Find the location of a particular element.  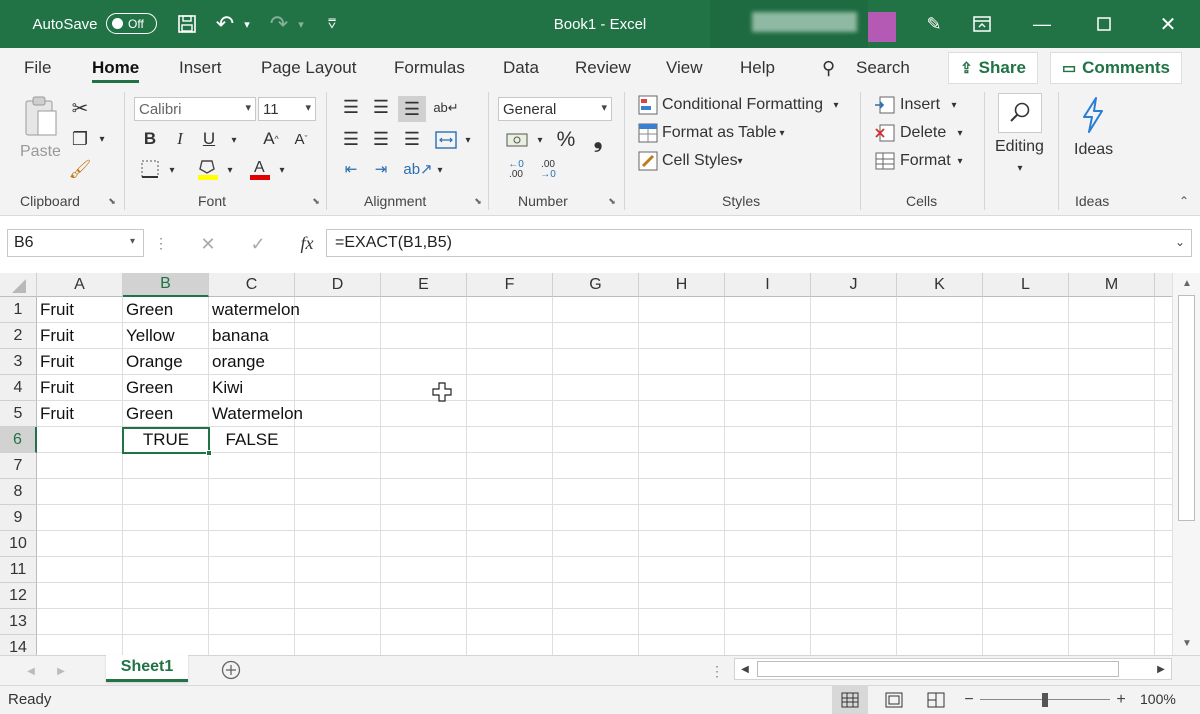

bold-button: B is located at coordinates (150, 139).